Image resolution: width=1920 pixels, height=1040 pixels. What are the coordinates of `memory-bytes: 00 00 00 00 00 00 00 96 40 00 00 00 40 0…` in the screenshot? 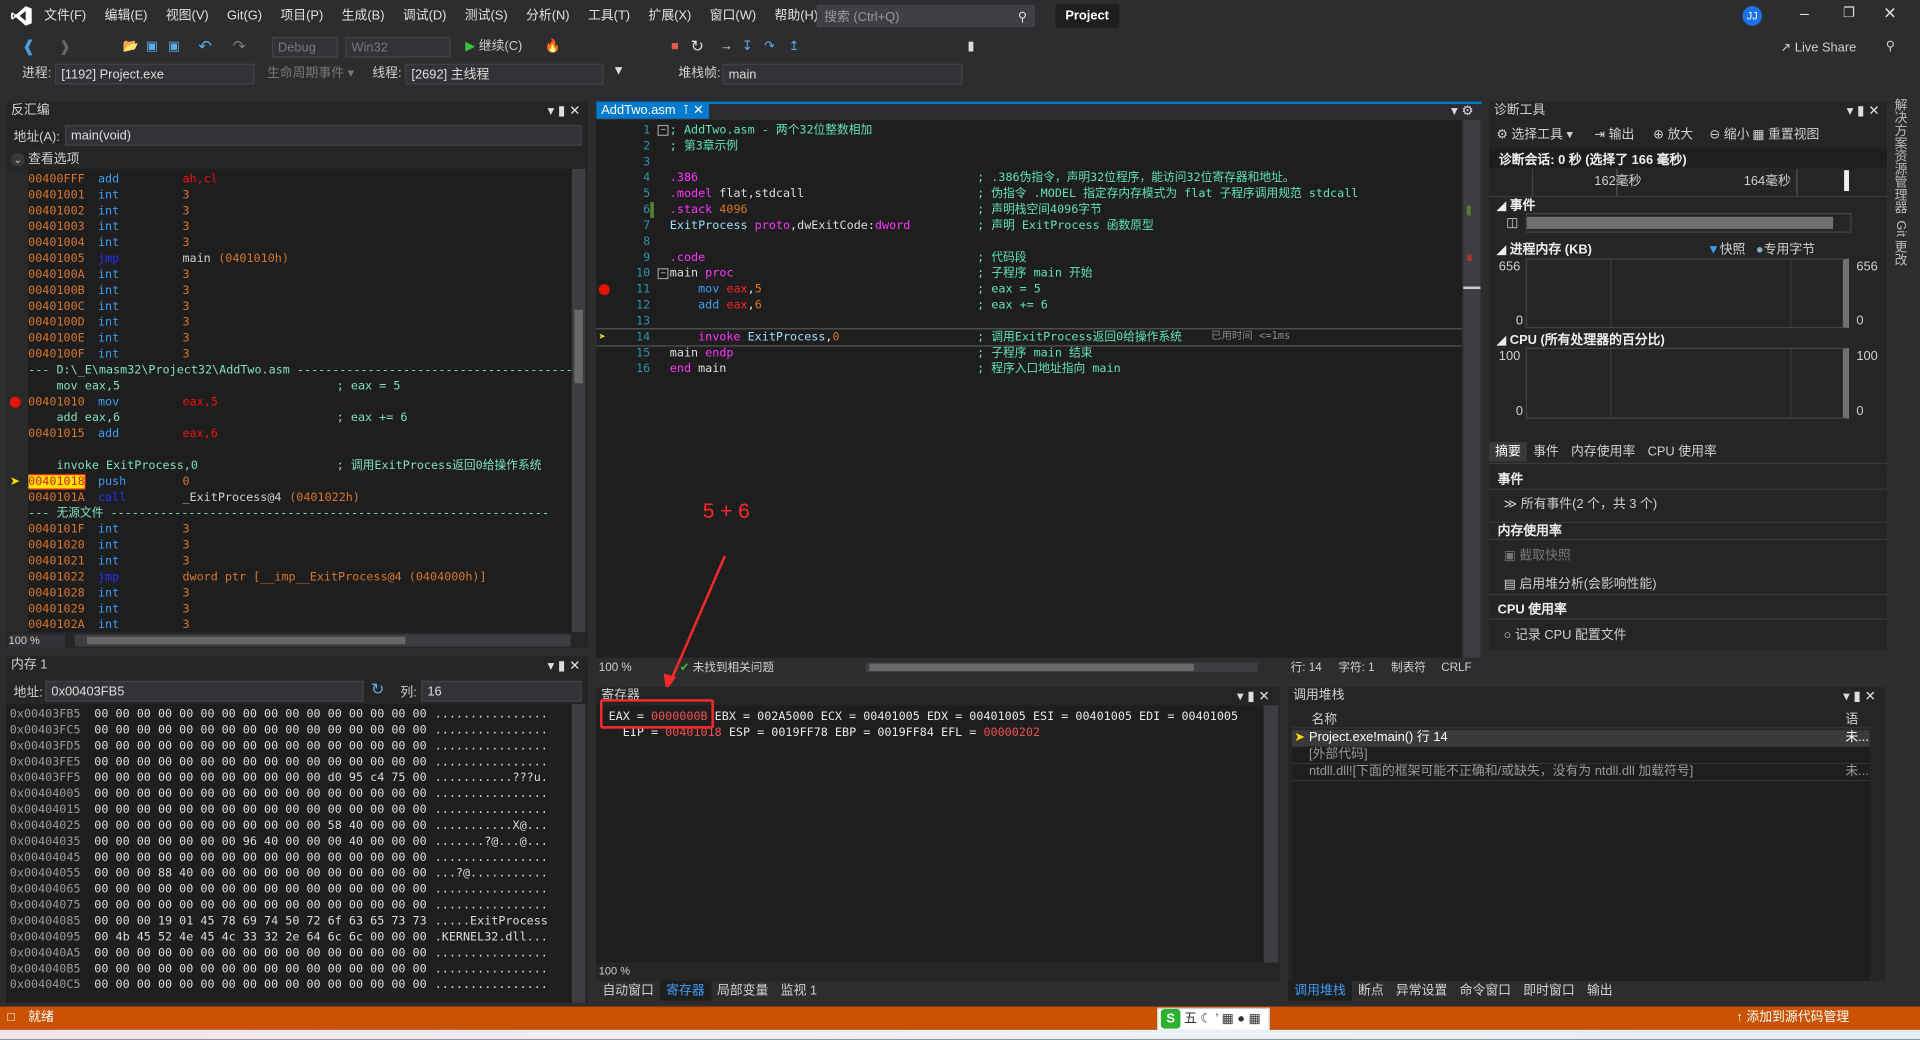 It's located at (260, 842).